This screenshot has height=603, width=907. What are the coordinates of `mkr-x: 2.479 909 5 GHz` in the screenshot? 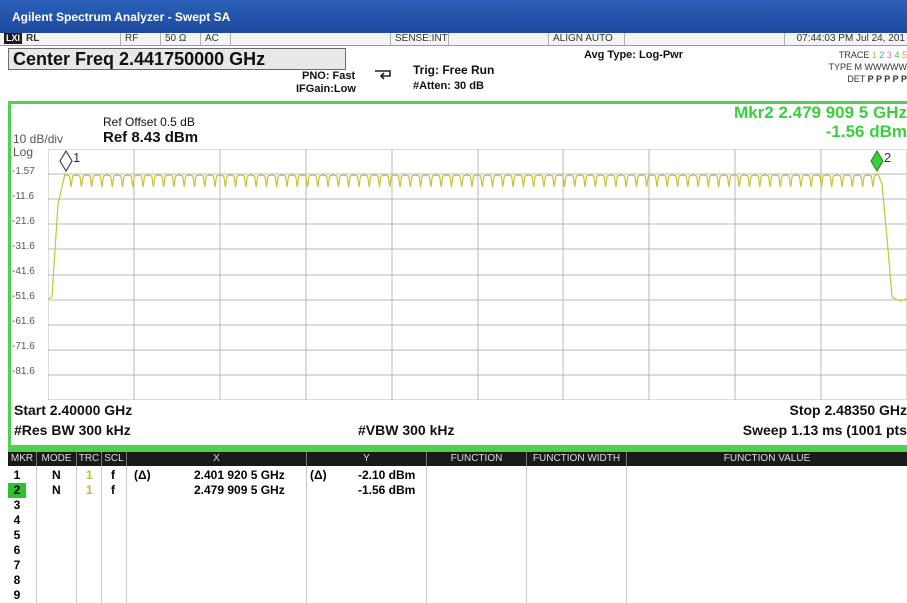 It's located at (239, 490).